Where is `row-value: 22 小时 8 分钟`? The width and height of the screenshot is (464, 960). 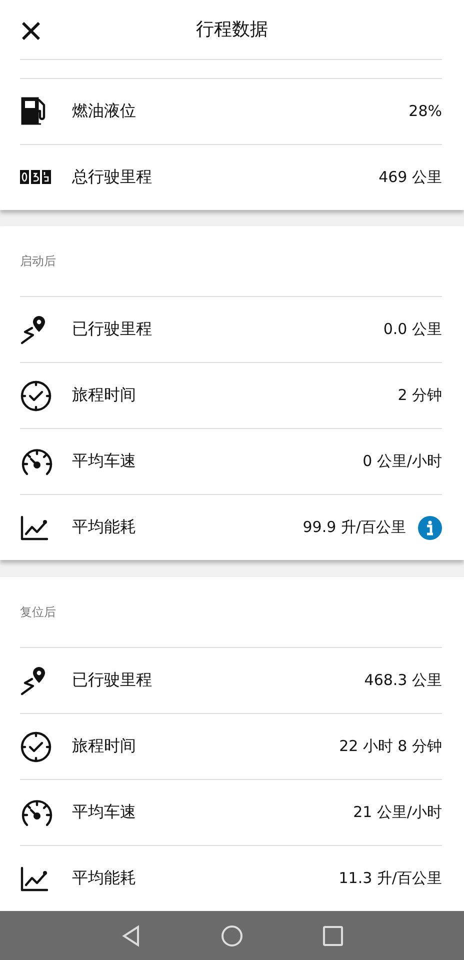
row-value: 22 小时 8 分钟 is located at coordinates (390, 746).